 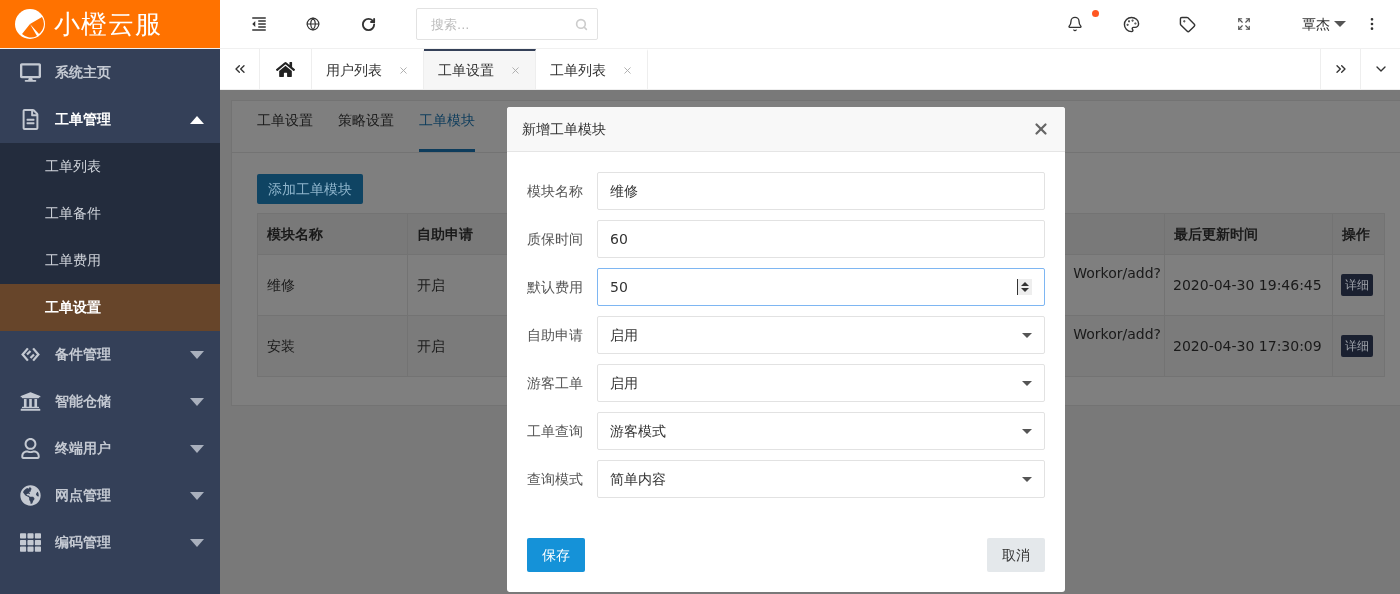 What do you see at coordinates (281, 285) in the screenshot?
I see `table-cell-text: 维修` at bounding box center [281, 285].